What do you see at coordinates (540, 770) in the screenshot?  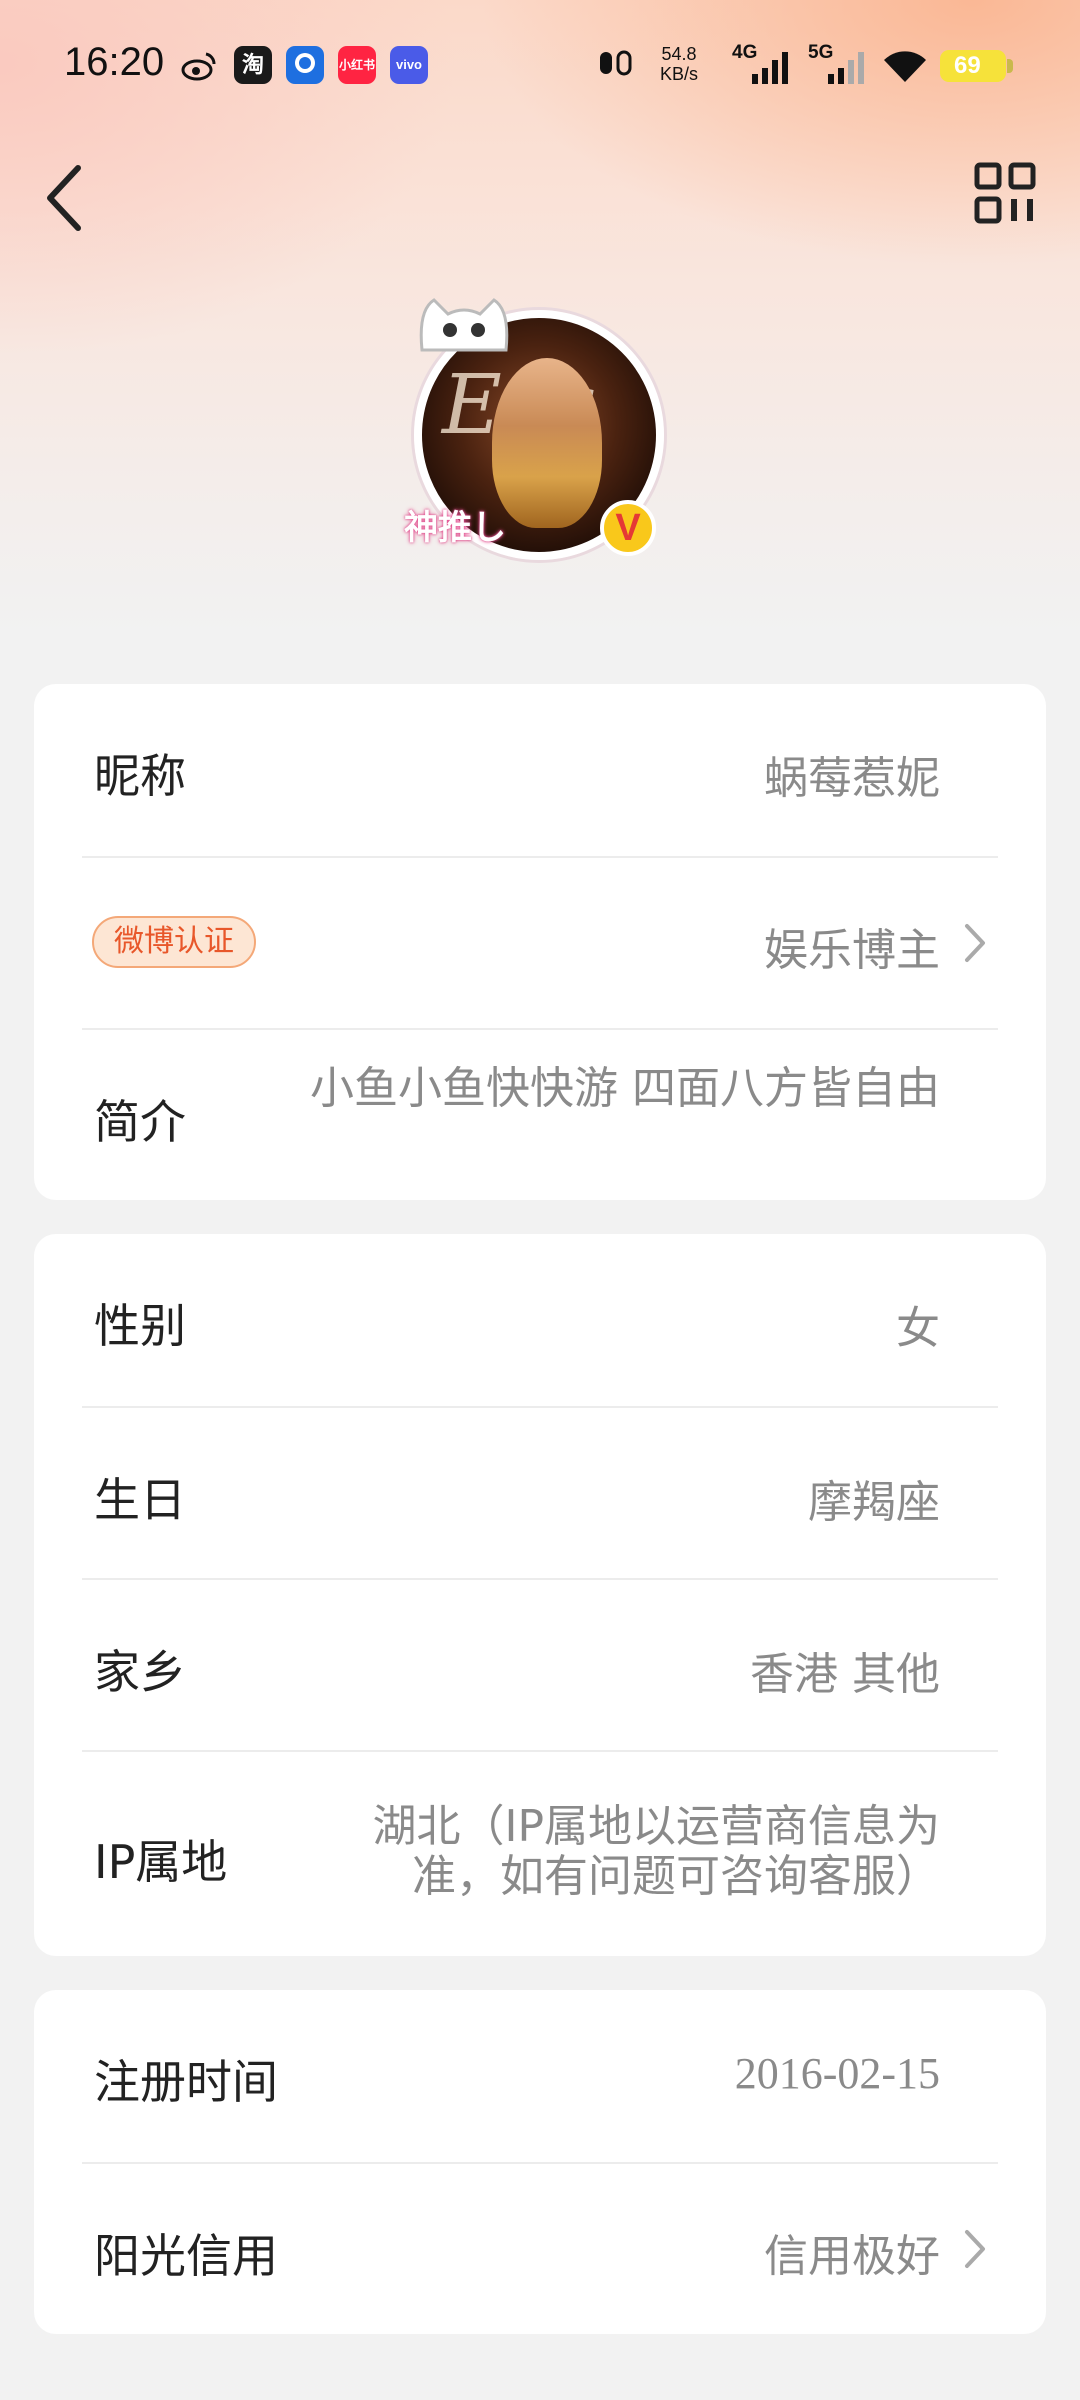 I see `nickname-row: 昵称 蜗莓惹妮` at bounding box center [540, 770].